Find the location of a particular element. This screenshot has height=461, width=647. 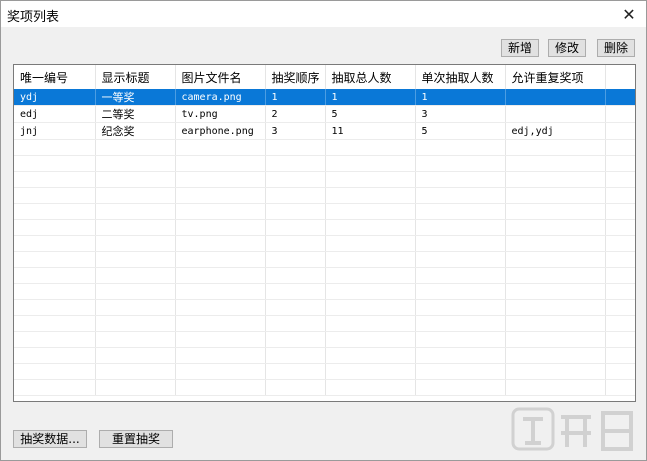

table-cell: 11 is located at coordinates (370, 131).